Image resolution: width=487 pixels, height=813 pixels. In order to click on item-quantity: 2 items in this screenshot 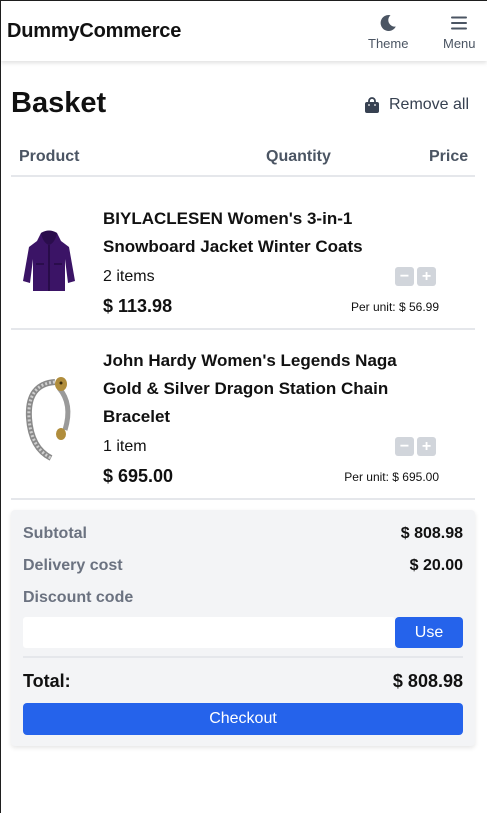, I will do `click(129, 276)`.